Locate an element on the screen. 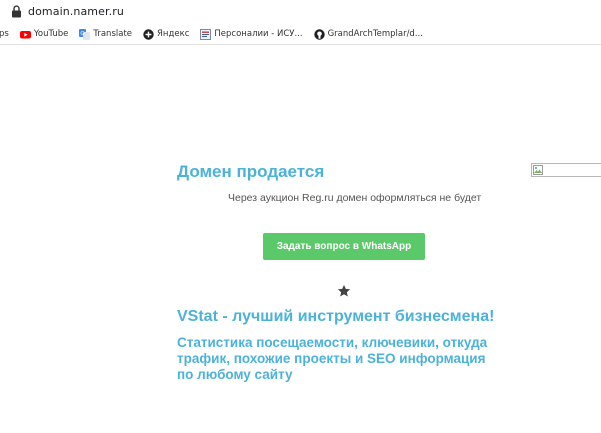 This screenshot has width=601, height=433. bookmark-translate: G Translate is located at coordinates (106, 34).